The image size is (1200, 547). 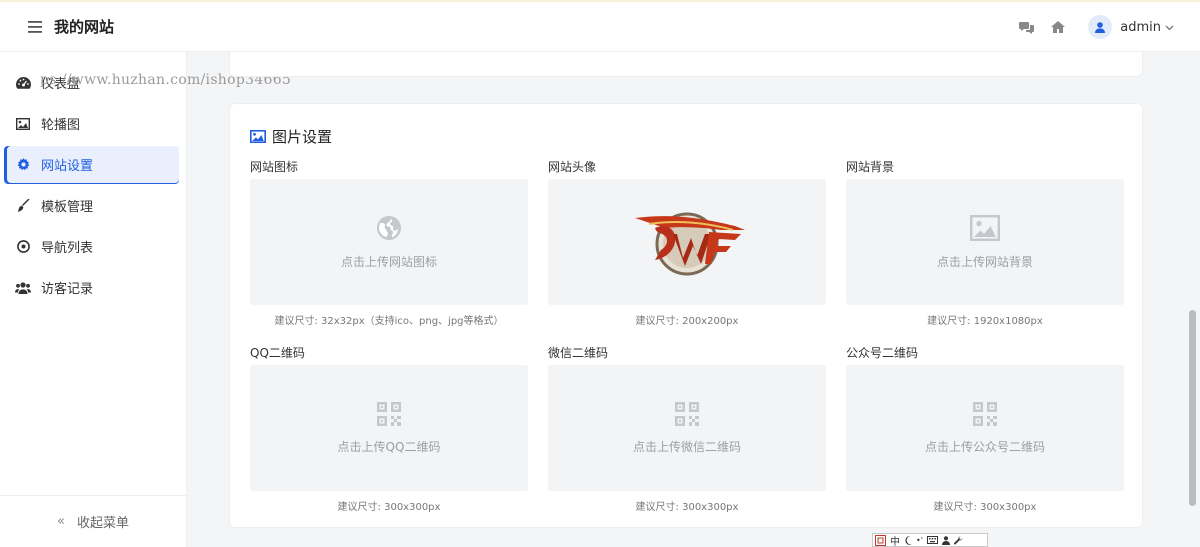 I want to click on size-hint: 建议尺寸: 200x200px, so click(x=687, y=321).